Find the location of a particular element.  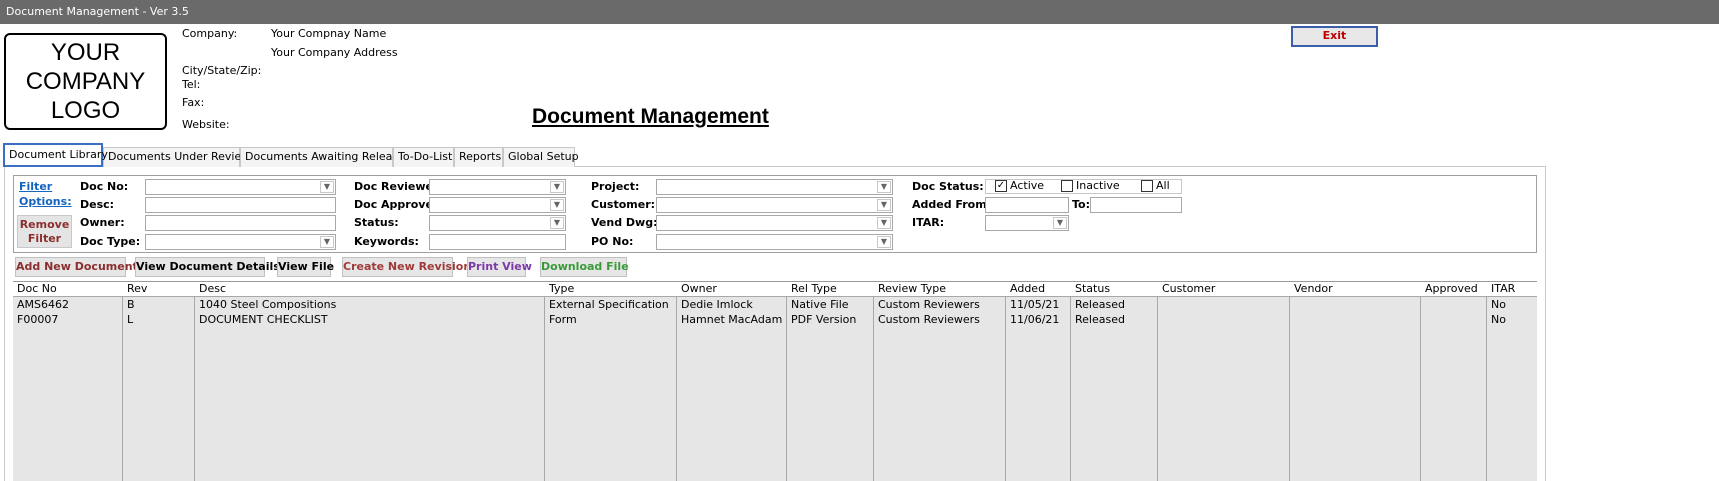

table-cell: DOCUMENT CHECKLIST is located at coordinates (370, 319).